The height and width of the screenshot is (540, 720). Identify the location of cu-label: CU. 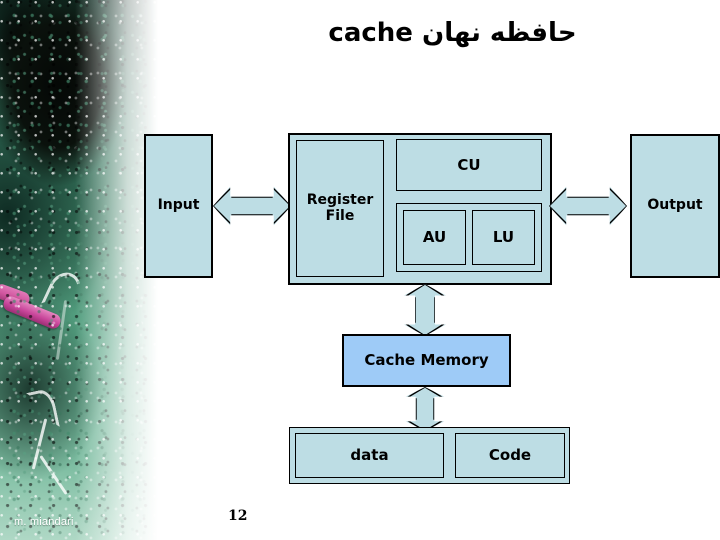
(469, 164).